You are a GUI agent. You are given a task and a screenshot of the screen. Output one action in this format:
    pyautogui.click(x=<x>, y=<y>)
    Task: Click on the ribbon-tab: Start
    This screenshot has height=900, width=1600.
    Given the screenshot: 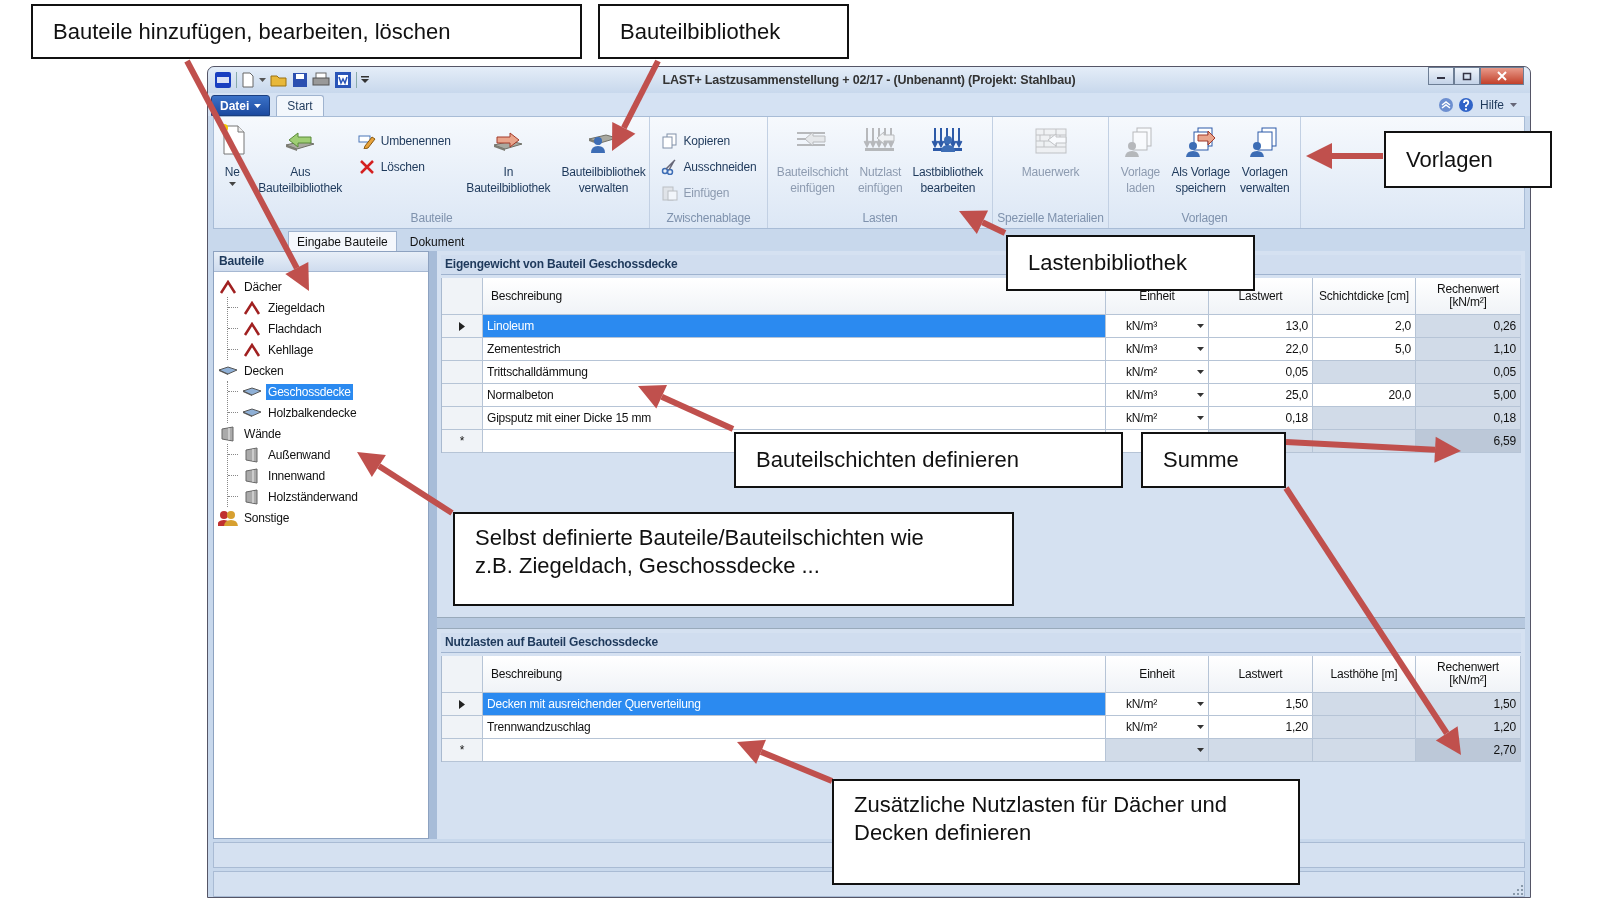 What is the action you would take?
    pyautogui.click(x=300, y=105)
    